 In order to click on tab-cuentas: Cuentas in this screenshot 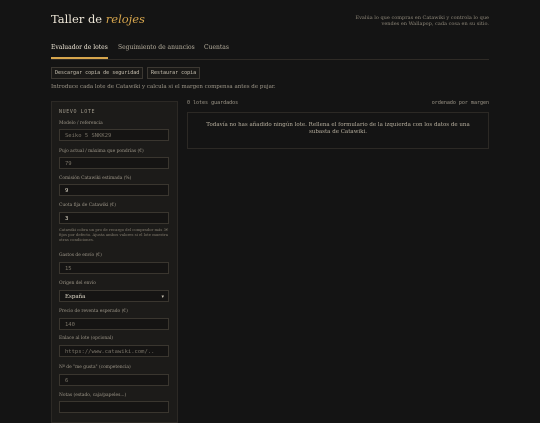, I will do `click(216, 47)`.